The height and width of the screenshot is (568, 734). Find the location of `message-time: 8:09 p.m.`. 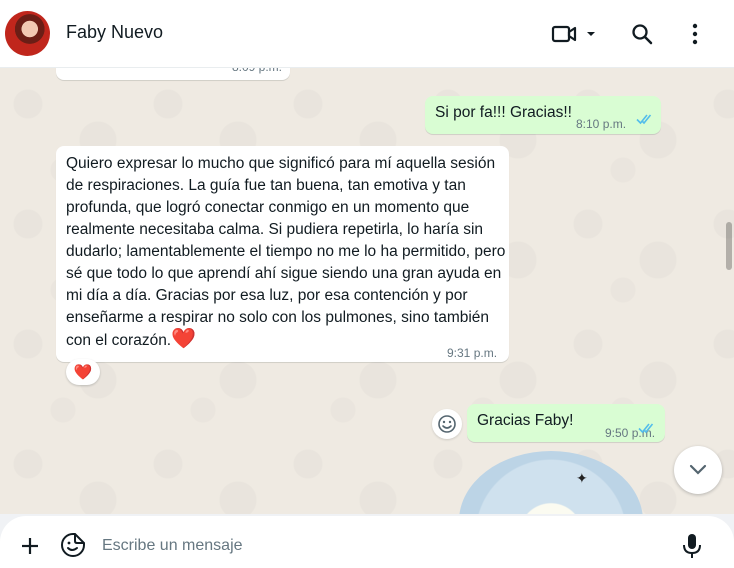

message-time: 8:09 p.m. is located at coordinates (257, 73).